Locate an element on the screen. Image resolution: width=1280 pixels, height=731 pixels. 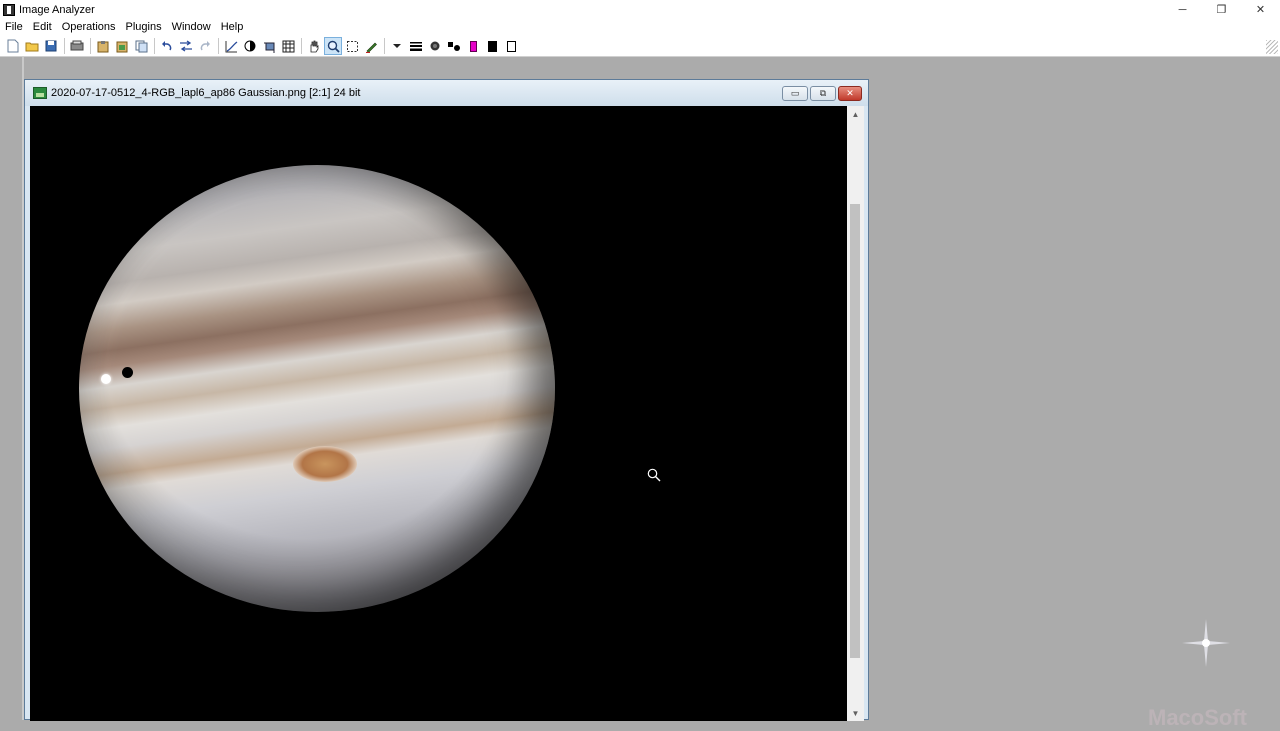
menu-bar: File Edit Operations Plugins Window Help is located at coordinates (640, 27).